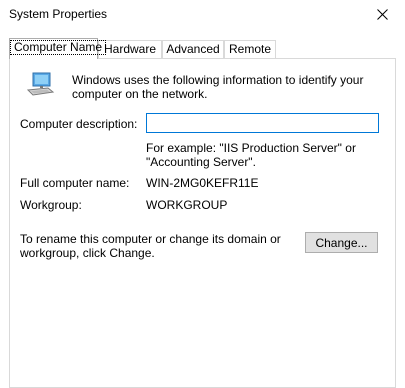 The image size is (405, 388). What do you see at coordinates (262, 123) in the screenshot?
I see `computer-description-input` at bounding box center [262, 123].